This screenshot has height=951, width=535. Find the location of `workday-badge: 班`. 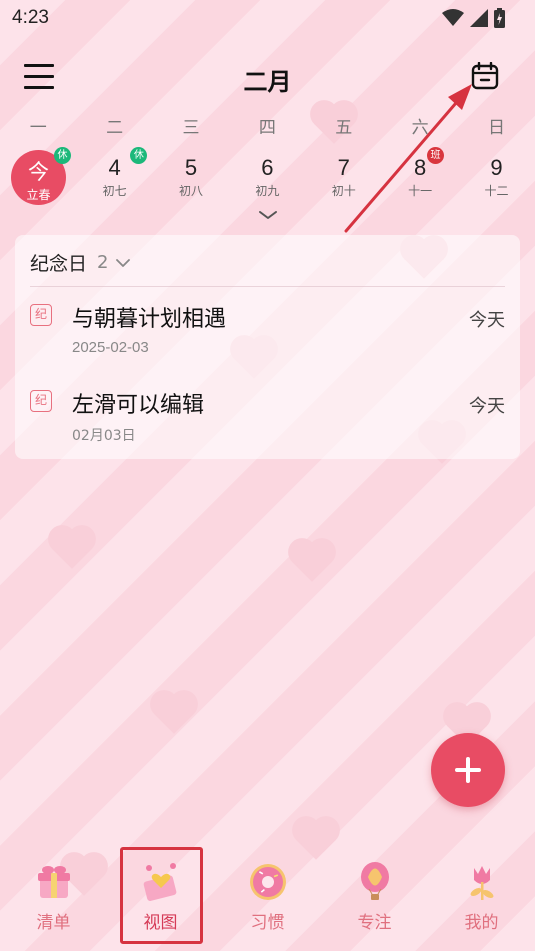

workday-badge: 班 is located at coordinates (435, 155).